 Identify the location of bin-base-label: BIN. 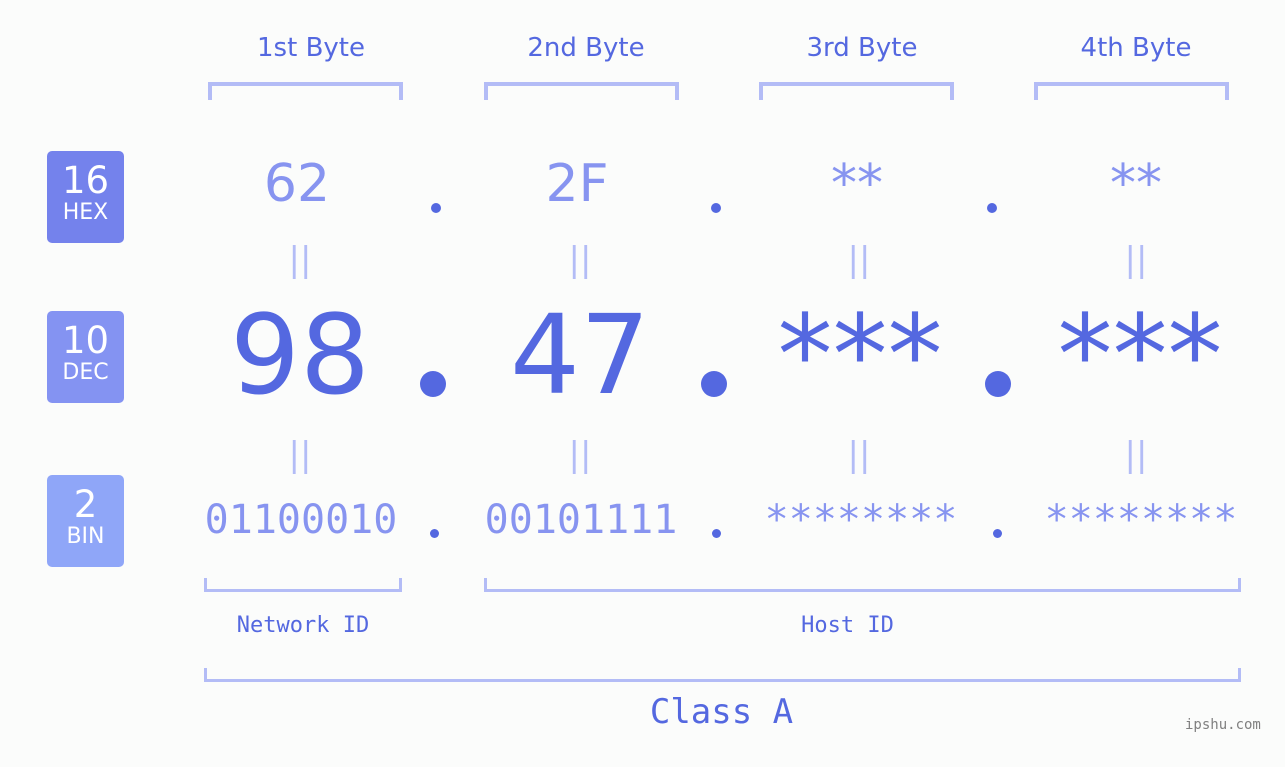
(85, 536).